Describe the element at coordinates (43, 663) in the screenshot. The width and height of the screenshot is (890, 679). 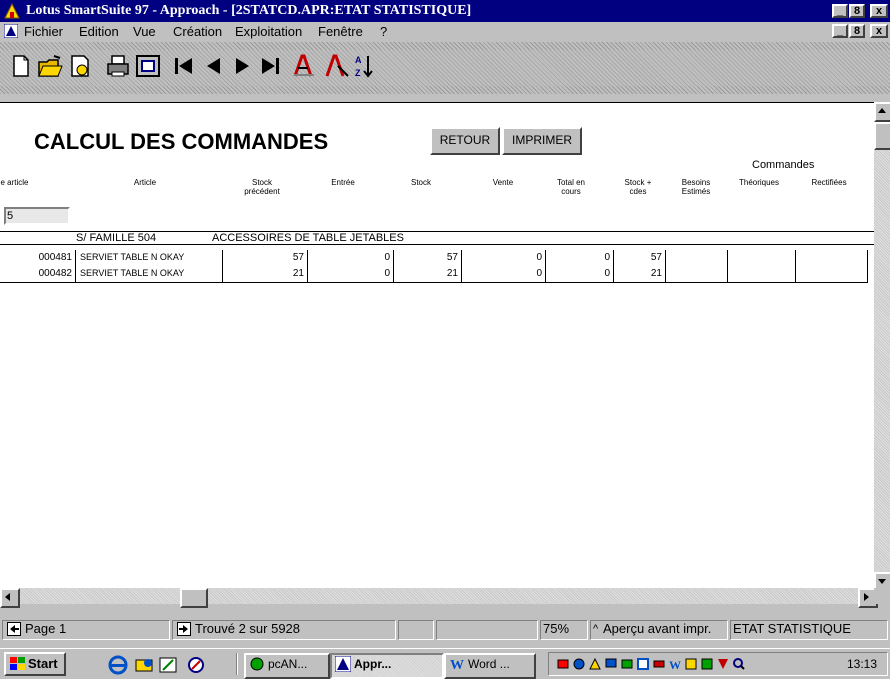
I see `start-label: Start` at that location.